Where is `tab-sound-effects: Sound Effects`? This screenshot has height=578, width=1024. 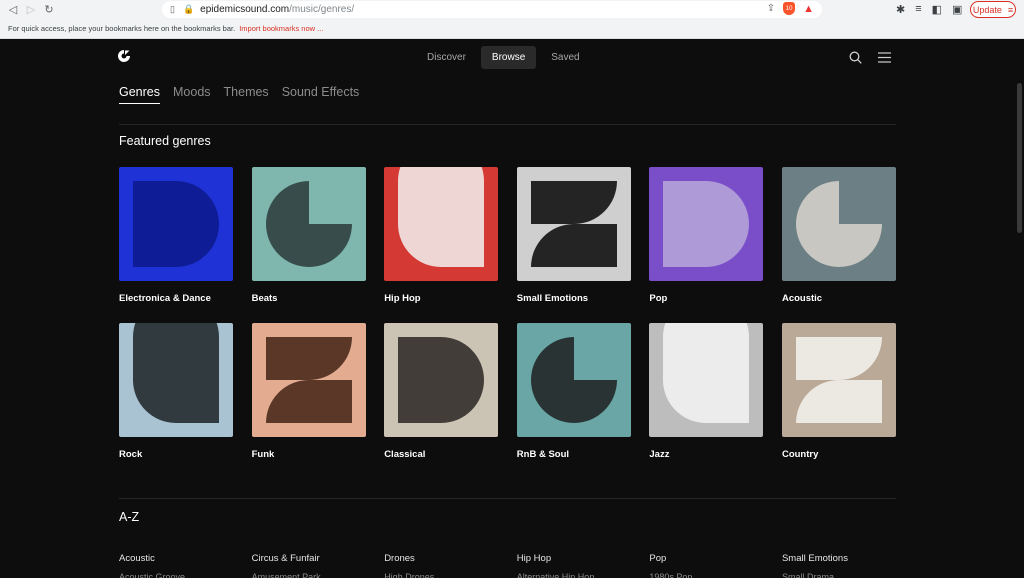
tab-sound-effects: Sound Effects is located at coordinates (321, 94).